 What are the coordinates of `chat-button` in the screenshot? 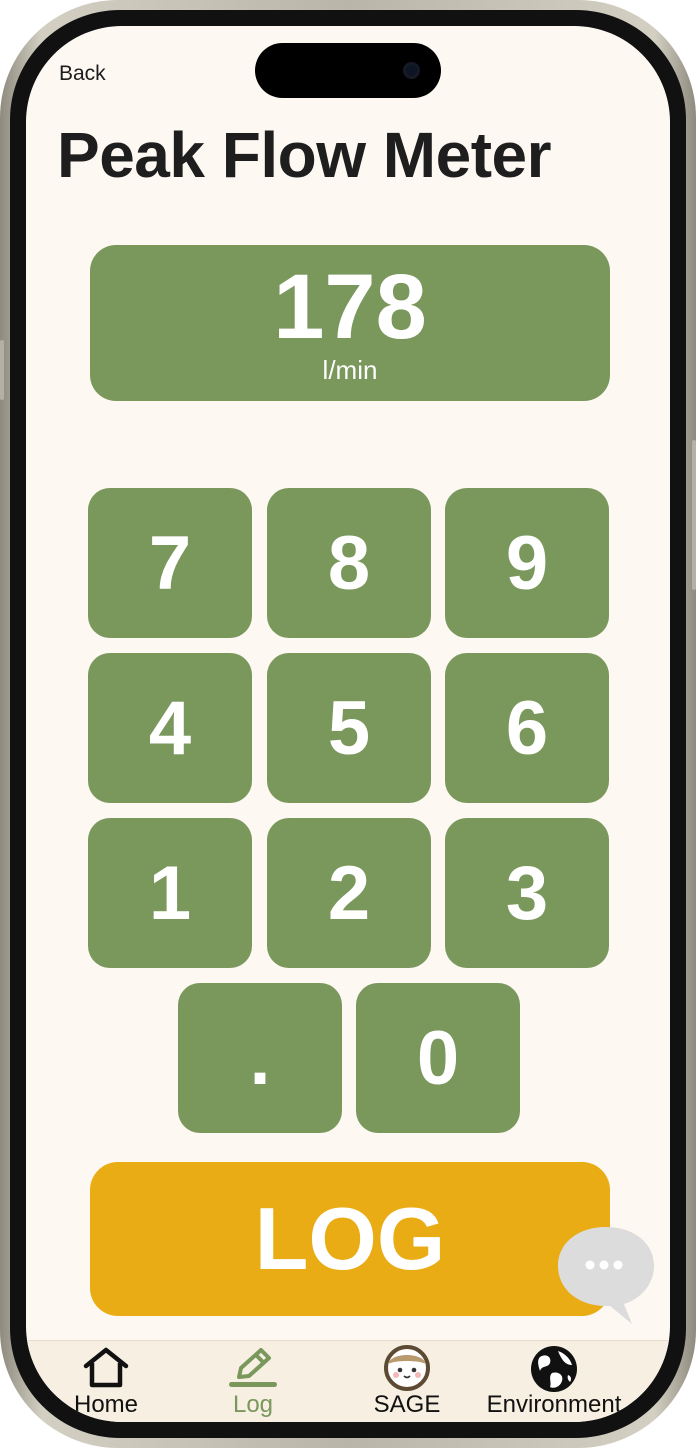 It's located at (606, 1276).